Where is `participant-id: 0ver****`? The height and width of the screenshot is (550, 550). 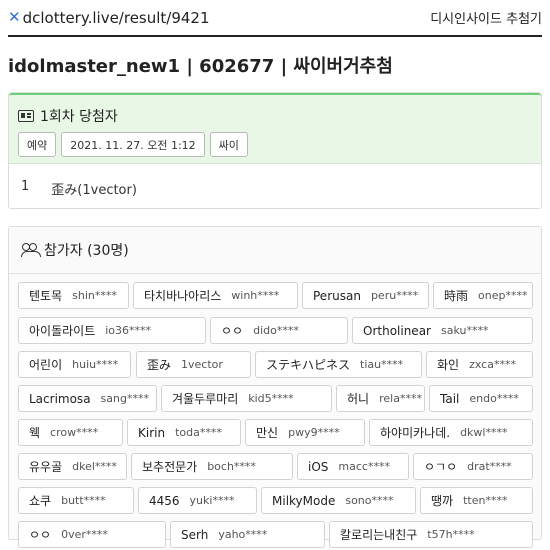 participant-id: 0ver**** is located at coordinates (84, 534).